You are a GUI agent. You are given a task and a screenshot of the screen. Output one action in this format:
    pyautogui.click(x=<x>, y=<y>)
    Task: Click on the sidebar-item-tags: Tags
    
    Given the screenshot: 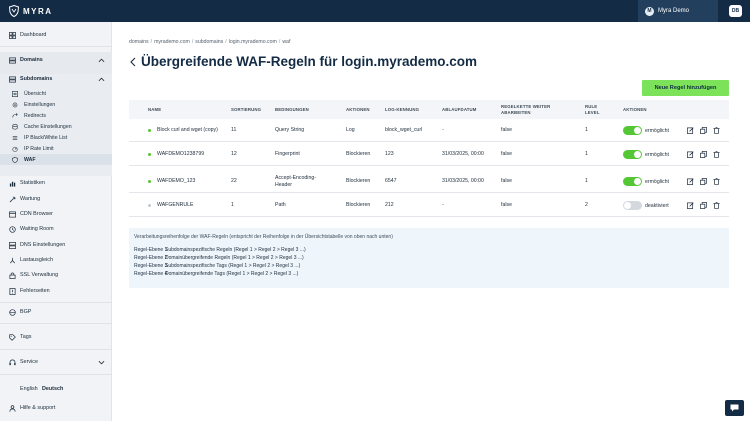 What is the action you would take?
    pyautogui.click(x=56, y=337)
    